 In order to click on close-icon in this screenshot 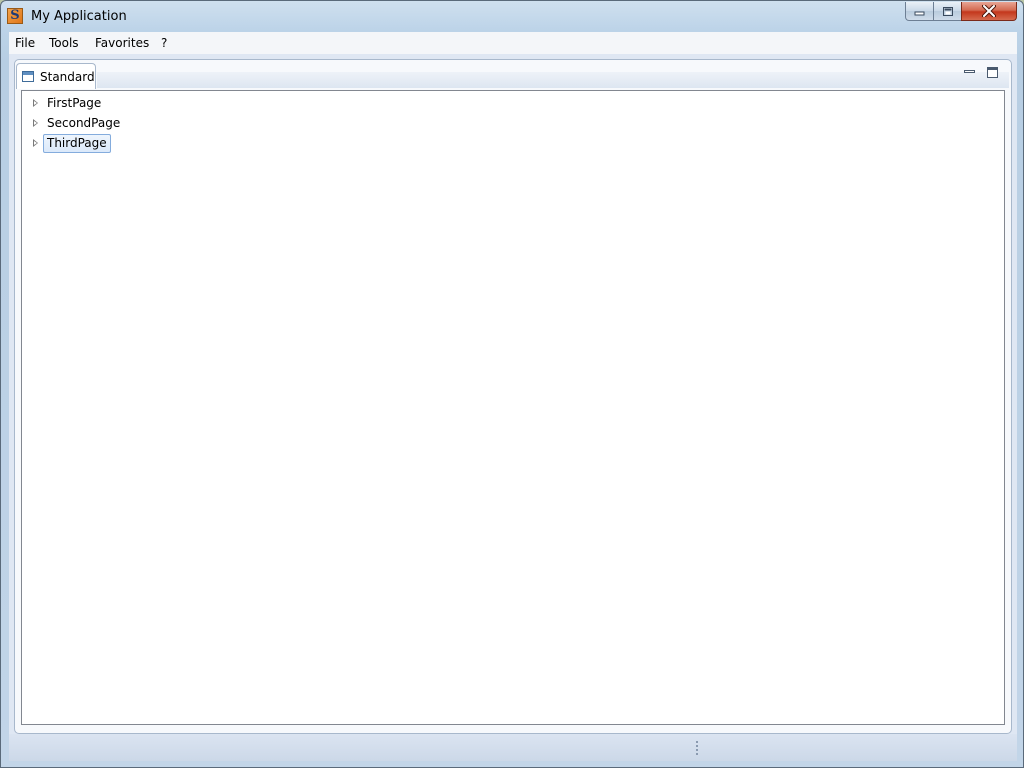, I will do `click(989, 11)`.